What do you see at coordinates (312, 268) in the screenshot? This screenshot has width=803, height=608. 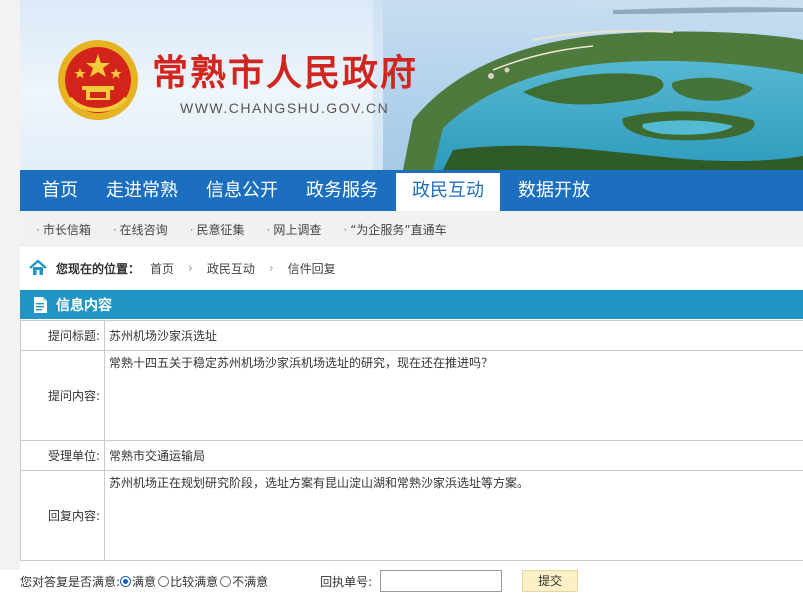 I see `breadcrumb-letter-reply: 信件回复` at bounding box center [312, 268].